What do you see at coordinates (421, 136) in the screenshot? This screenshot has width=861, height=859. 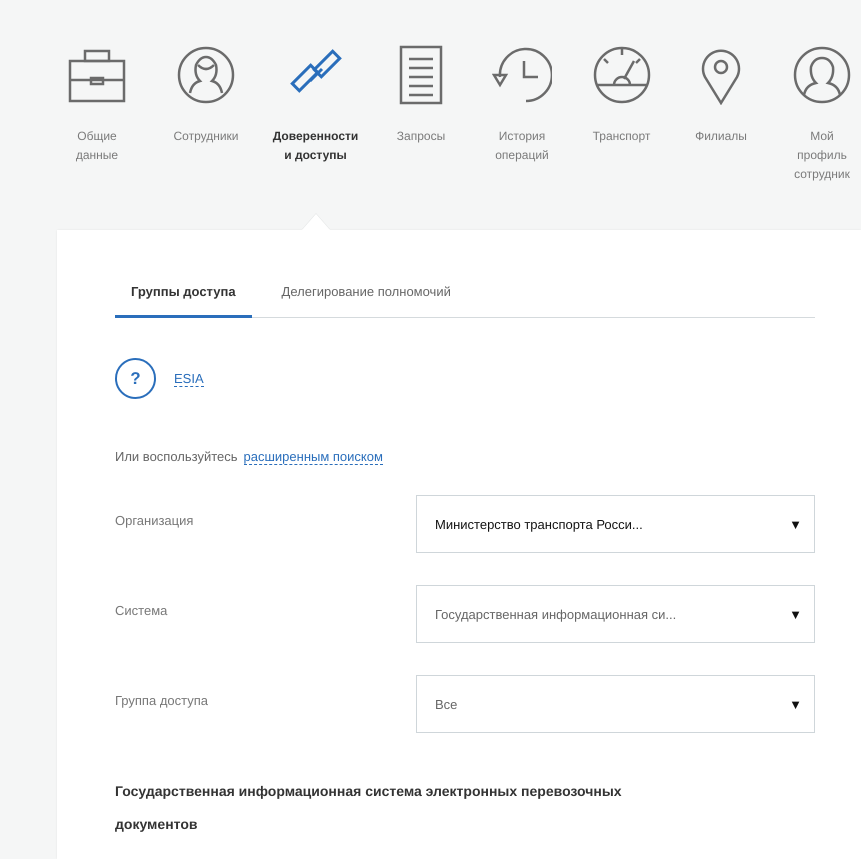 I see `nav-item: Запросы` at bounding box center [421, 136].